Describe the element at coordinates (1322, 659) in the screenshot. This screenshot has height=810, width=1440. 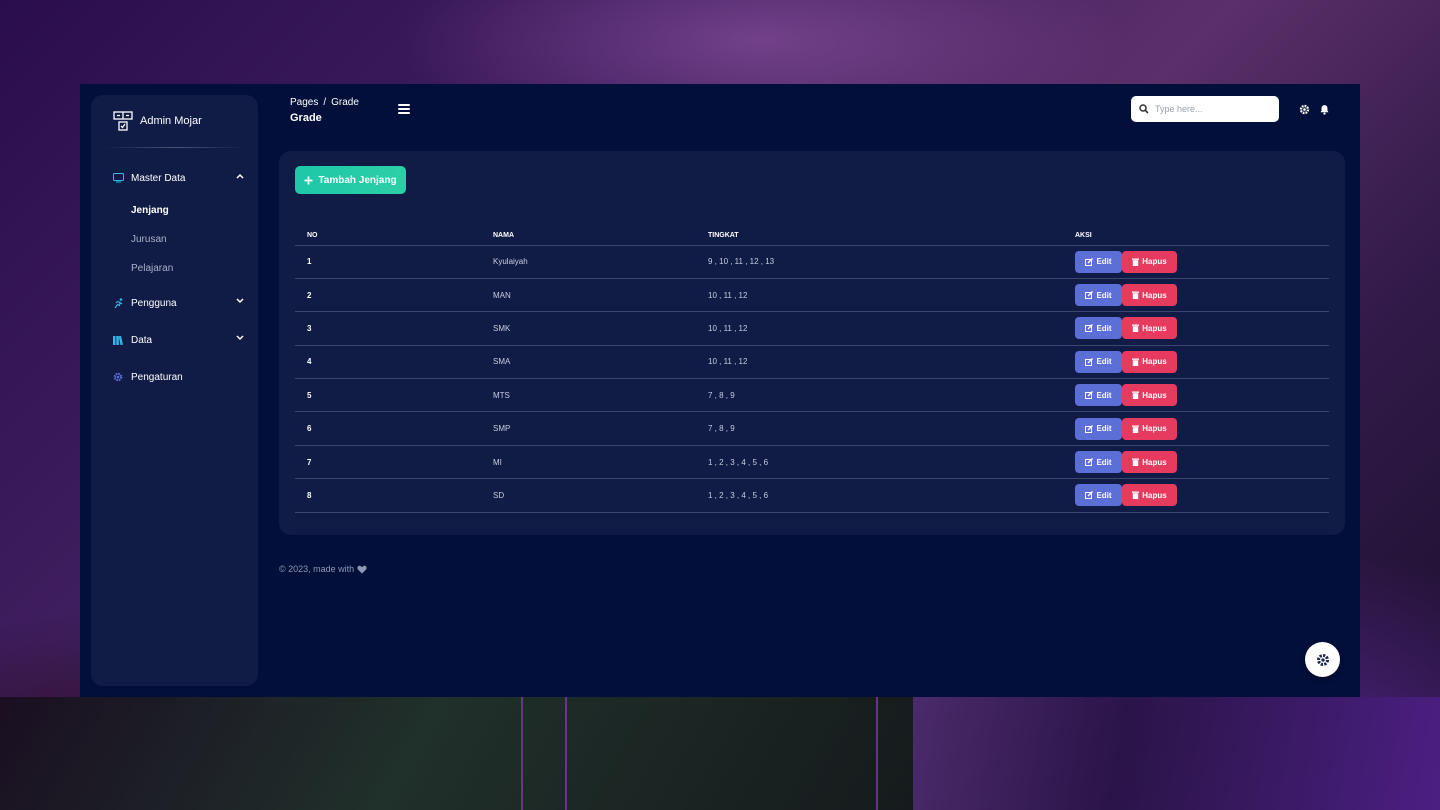
I see `settings-fab-button` at that location.